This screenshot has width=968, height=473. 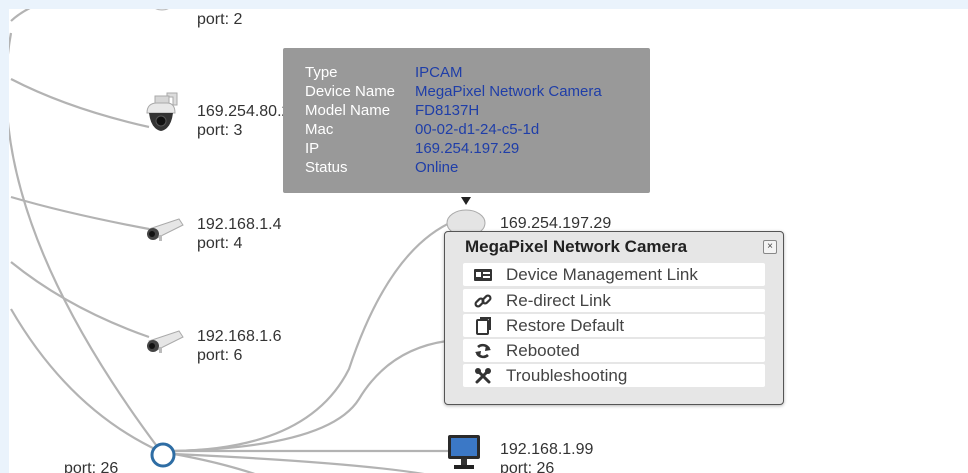 I want to click on menu-item-redirect-link: Re-direct Link, so click(x=614, y=300).